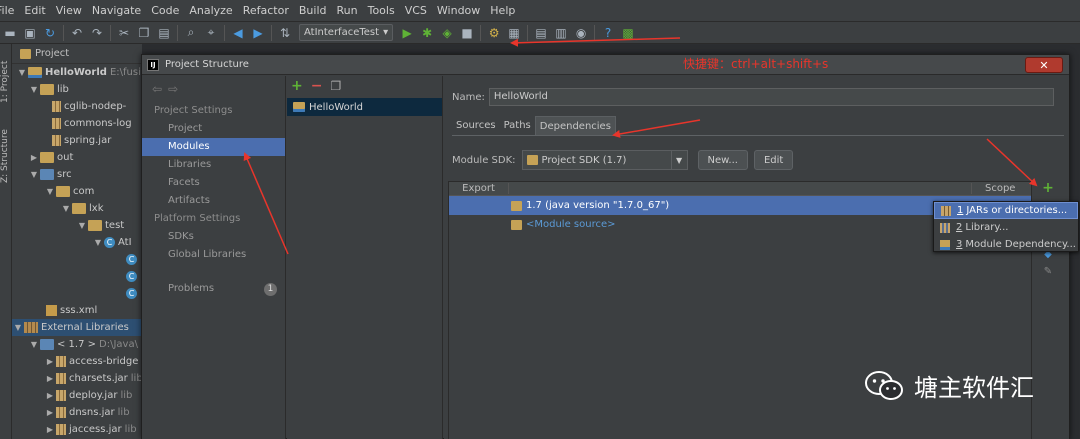 The width and height of the screenshot is (1080, 439). Describe the element at coordinates (381, 11) in the screenshot. I see `menu-tools: Tools` at that location.